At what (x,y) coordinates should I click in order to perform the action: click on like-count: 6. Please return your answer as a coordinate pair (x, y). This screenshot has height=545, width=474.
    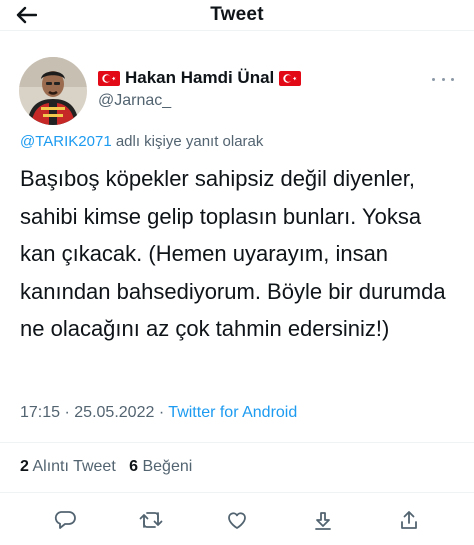
    Looking at the image, I should click on (134, 466).